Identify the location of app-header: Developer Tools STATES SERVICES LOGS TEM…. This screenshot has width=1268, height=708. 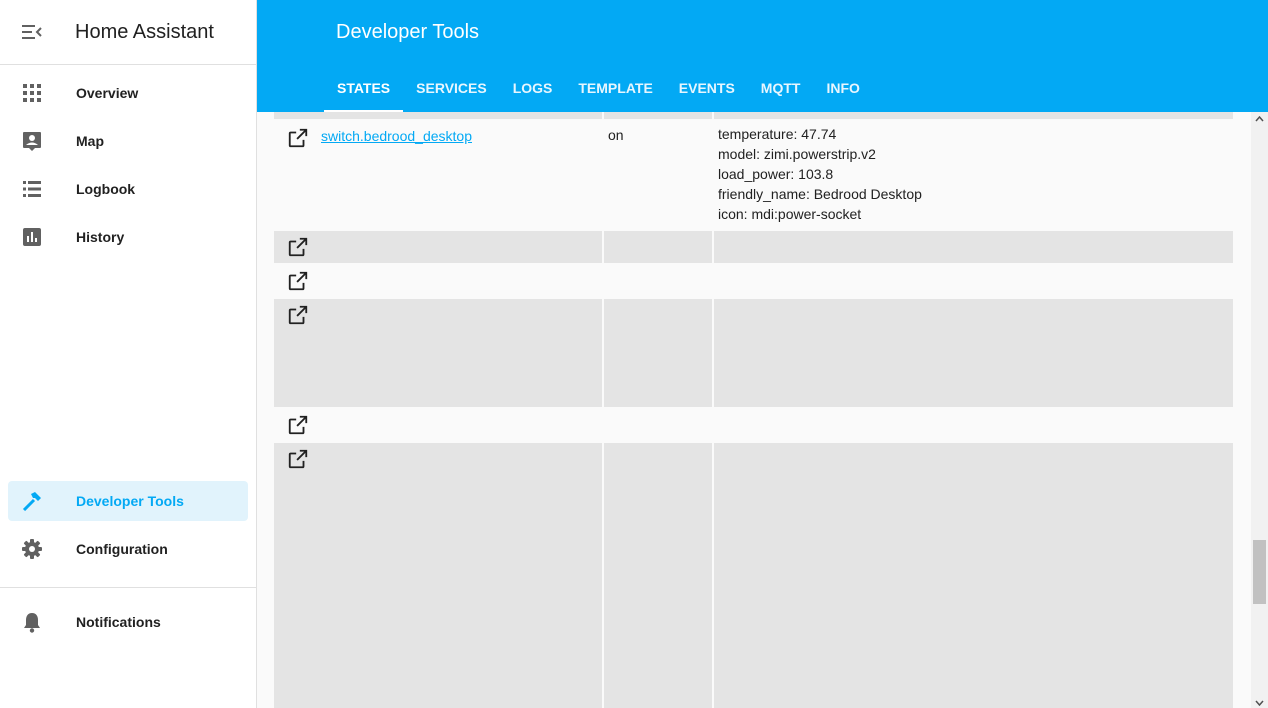
(762, 56).